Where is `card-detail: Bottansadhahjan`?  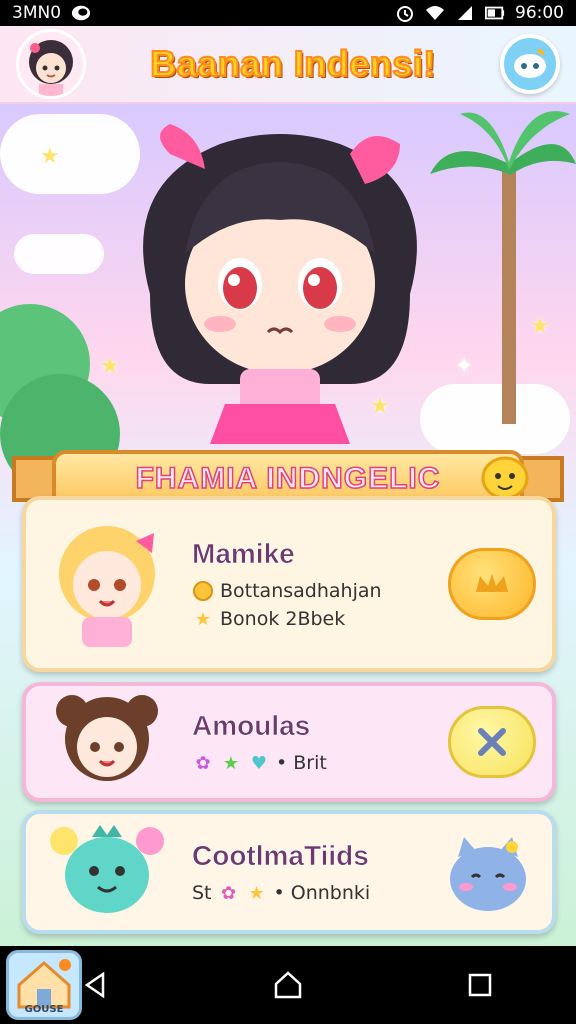
card-detail: Bottansadhahjan is located at coordinates (320, 591).